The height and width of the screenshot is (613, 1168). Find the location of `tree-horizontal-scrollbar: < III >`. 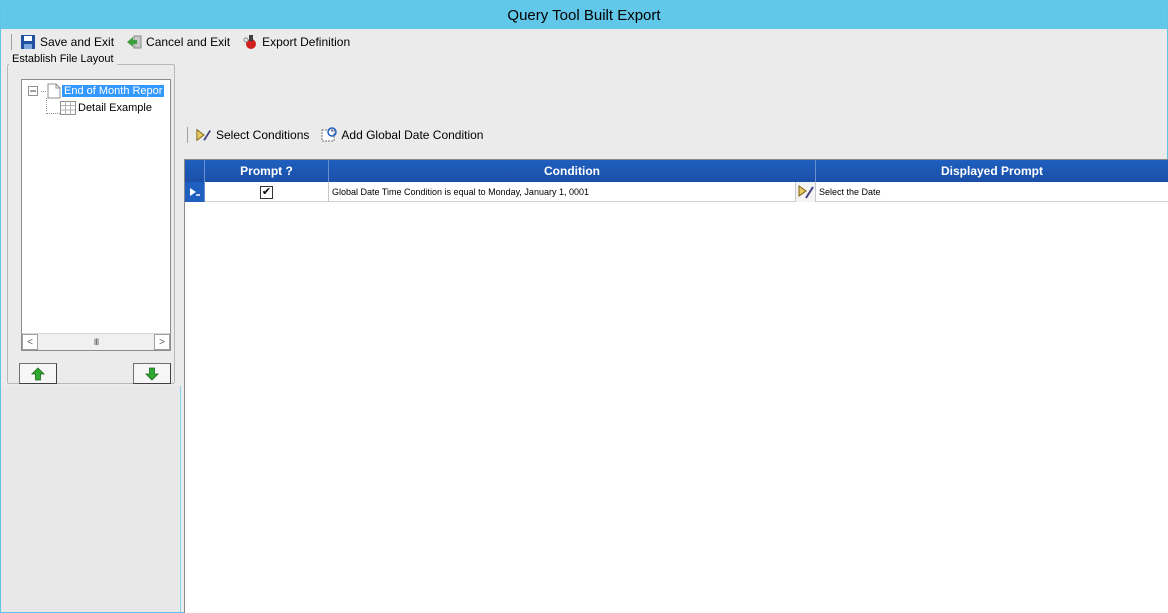

tree-horizontal-scrollbar: < III > is located at coordinates (96, 341).